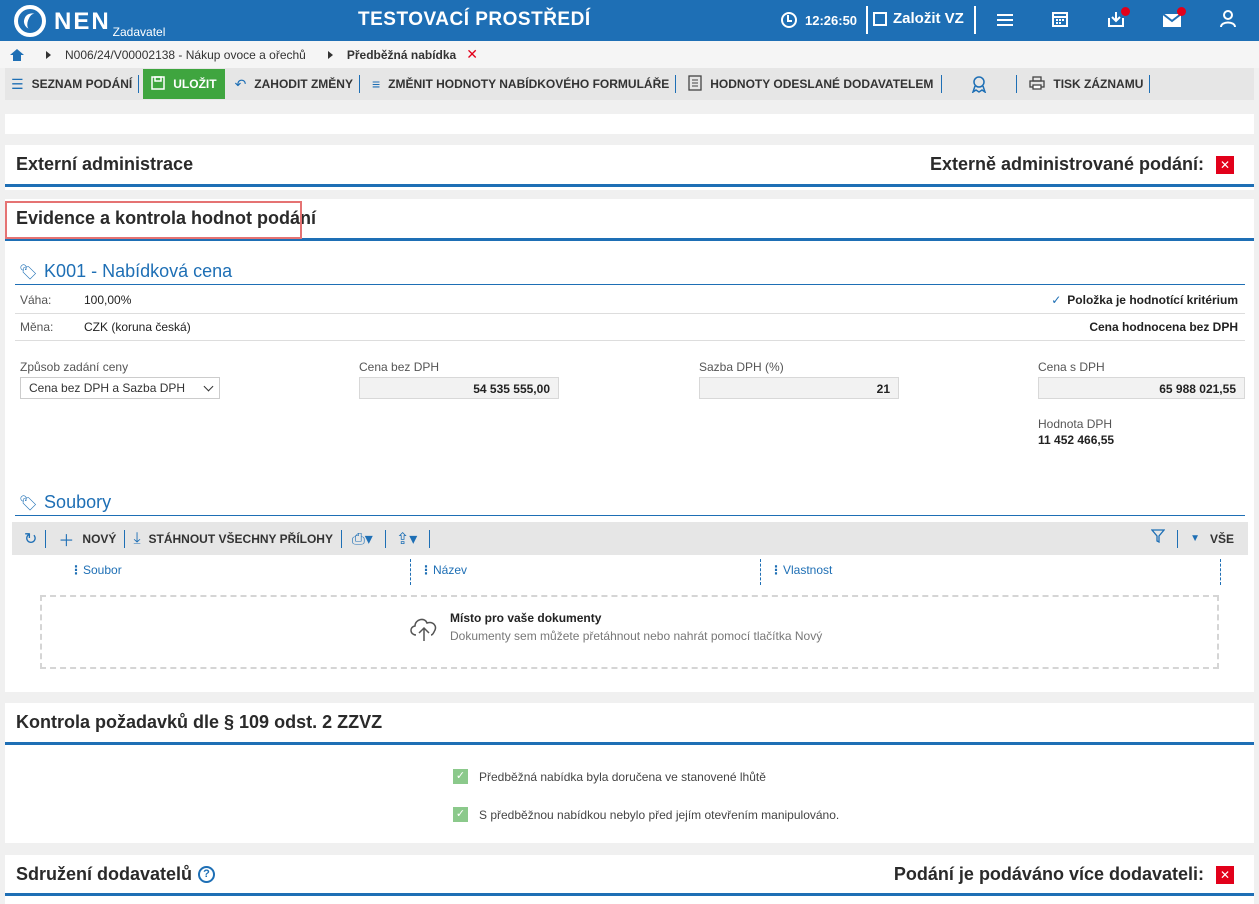 The height and width of the screenshot is (904, 1259). I want to click on association-label: Podání je podáváno více dodavateli:, so click(1048, 873).